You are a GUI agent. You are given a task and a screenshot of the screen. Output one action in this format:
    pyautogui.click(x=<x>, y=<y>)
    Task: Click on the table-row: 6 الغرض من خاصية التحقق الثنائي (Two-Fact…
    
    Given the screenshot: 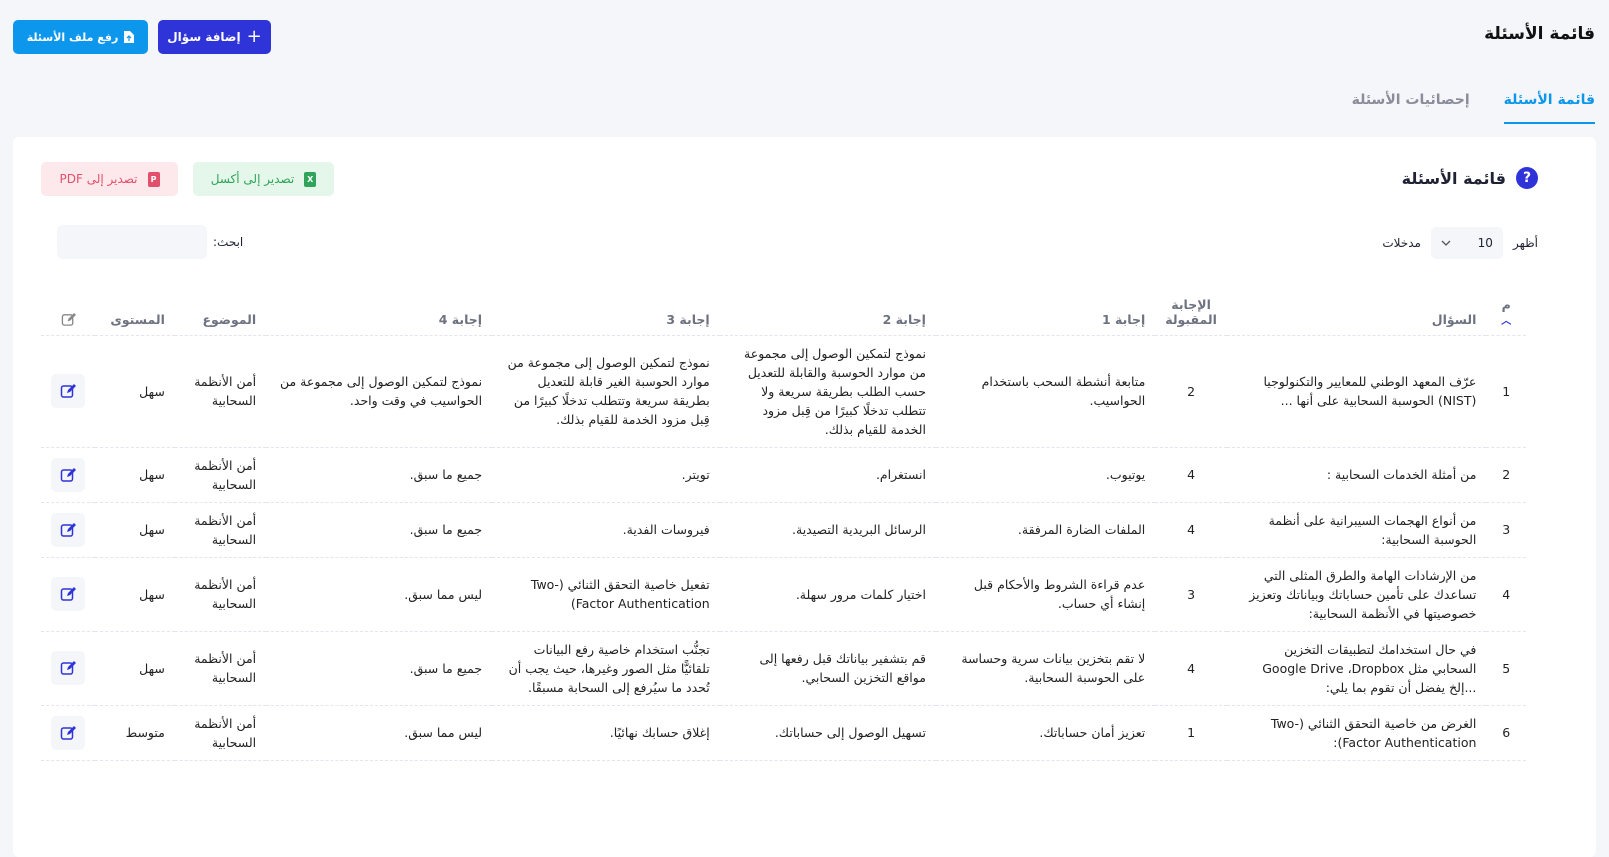 What is the action you would take?
    pyautogui.click(x=783, y=733)
    